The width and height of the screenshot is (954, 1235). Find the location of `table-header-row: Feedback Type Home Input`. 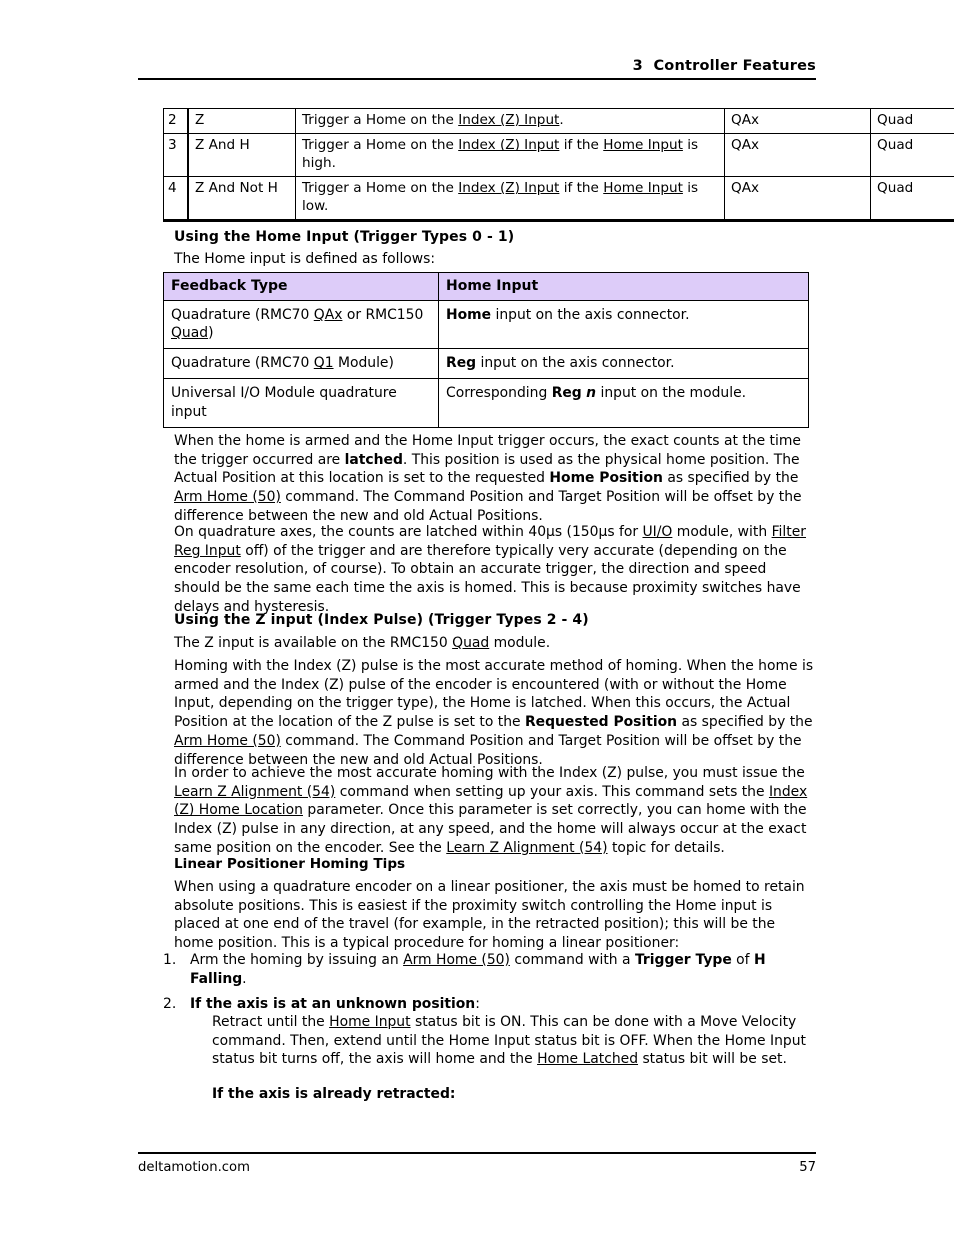

table-header-row: Feedback Type Home Input is located at coordinates (486, 286).